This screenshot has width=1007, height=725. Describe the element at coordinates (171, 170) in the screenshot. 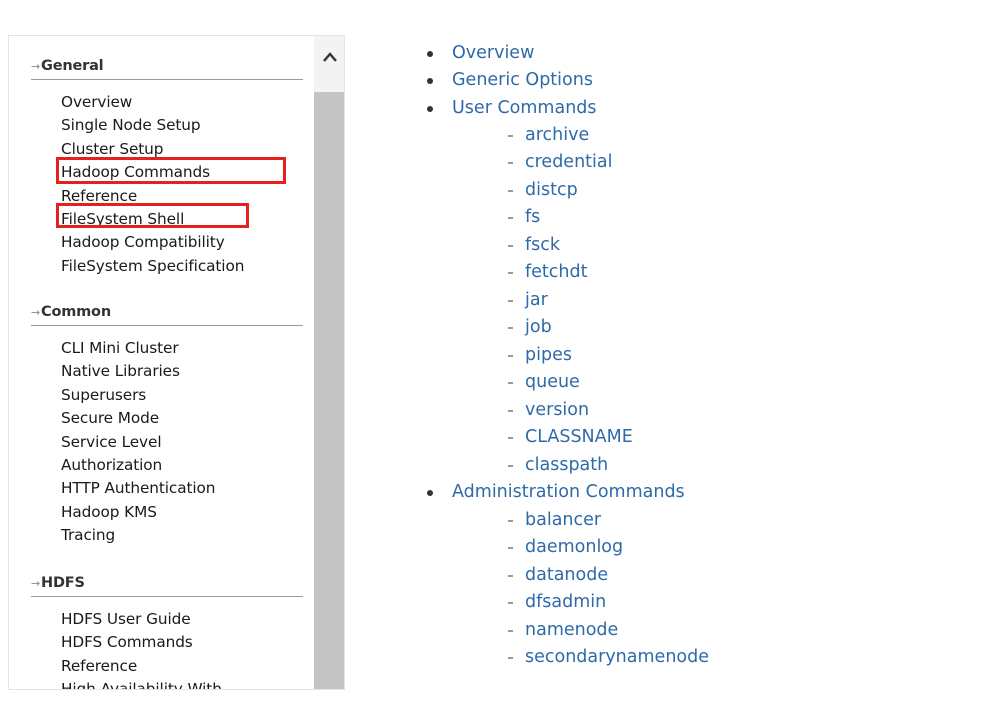

I see `highlight-box-hadoop-commands` at that location.